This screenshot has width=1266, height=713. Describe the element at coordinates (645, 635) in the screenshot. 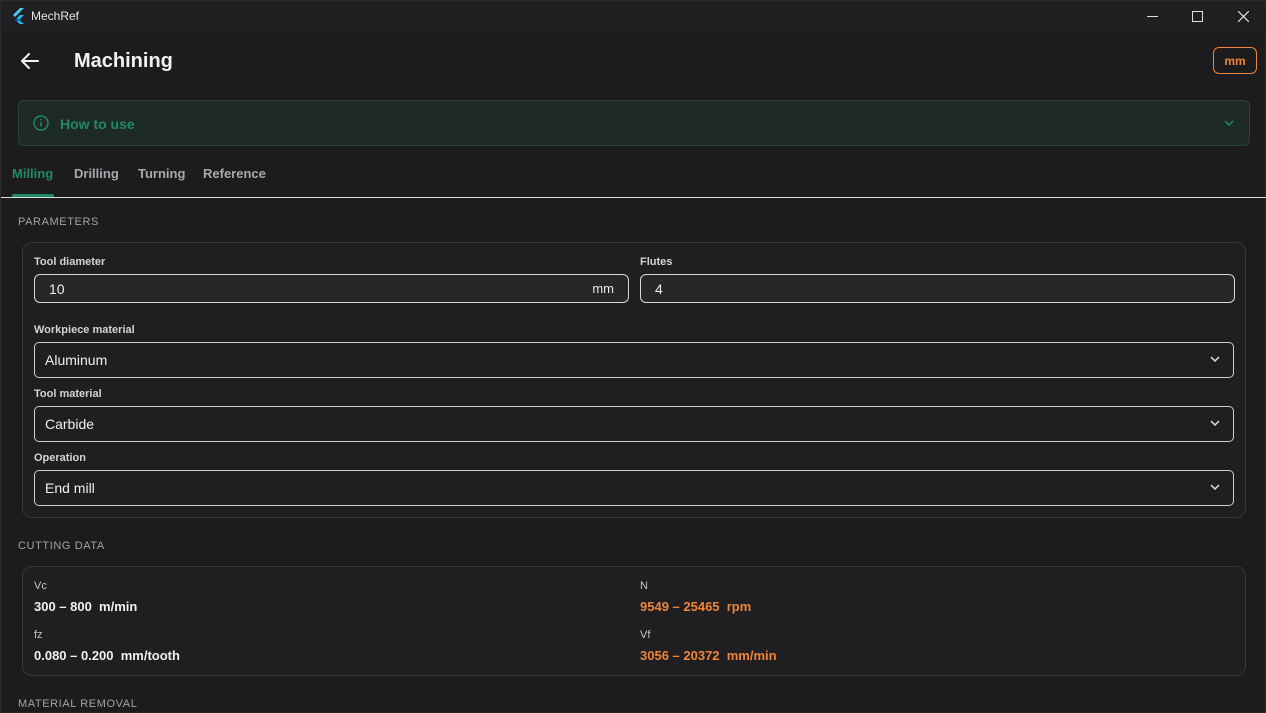

I see `vf-label: Vf` at that location.